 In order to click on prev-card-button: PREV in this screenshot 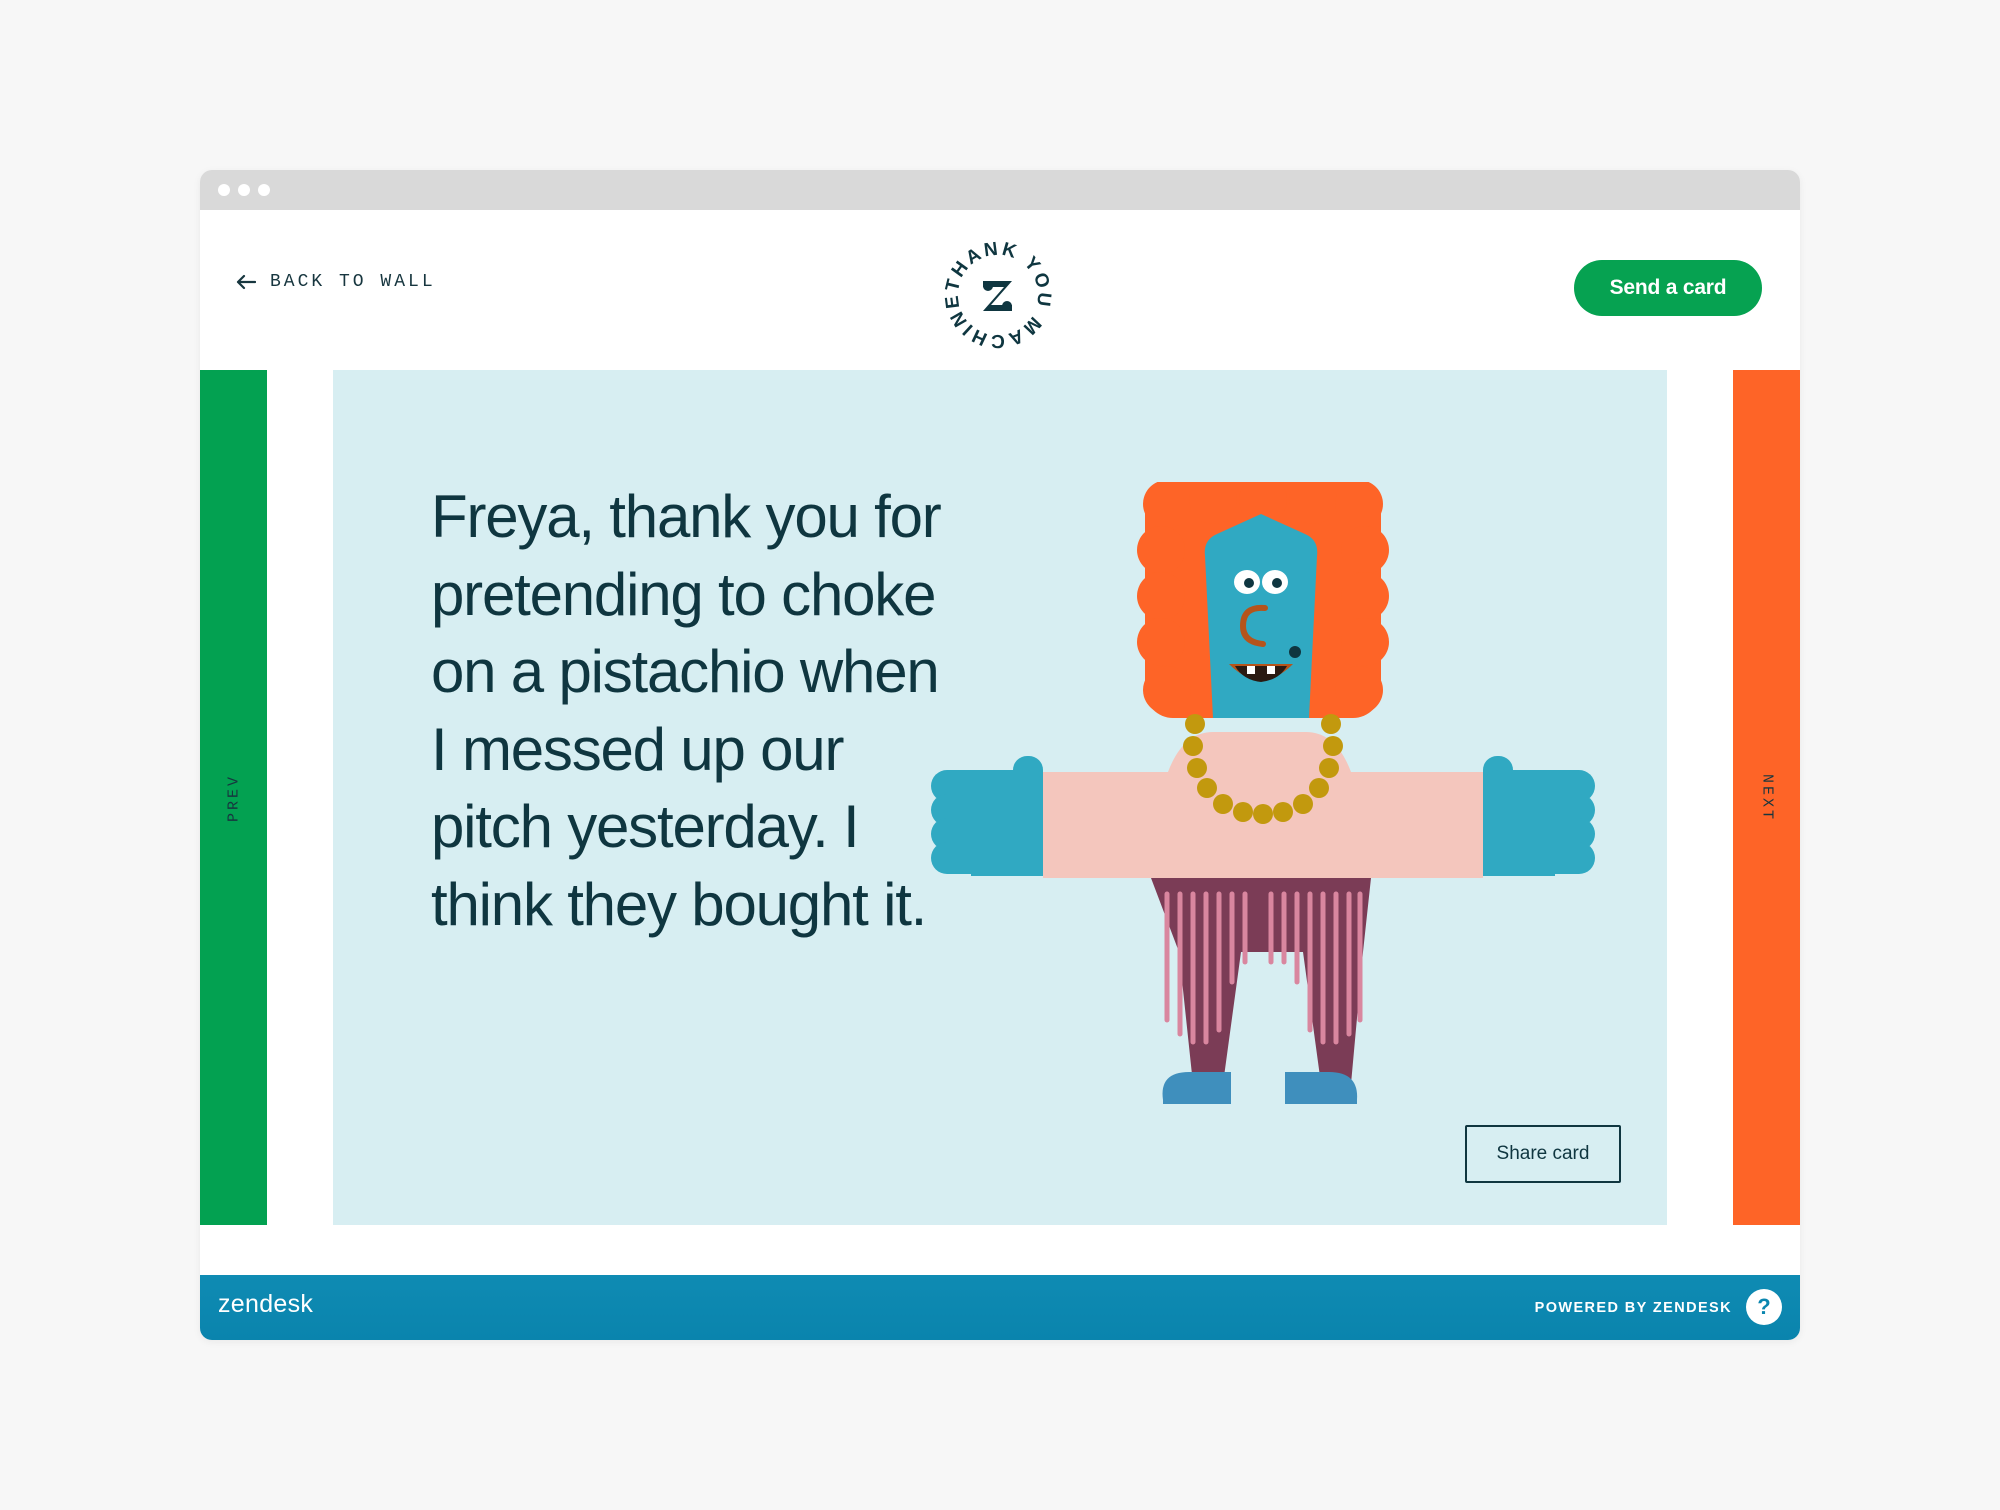, I will do `click(233, 797)`.